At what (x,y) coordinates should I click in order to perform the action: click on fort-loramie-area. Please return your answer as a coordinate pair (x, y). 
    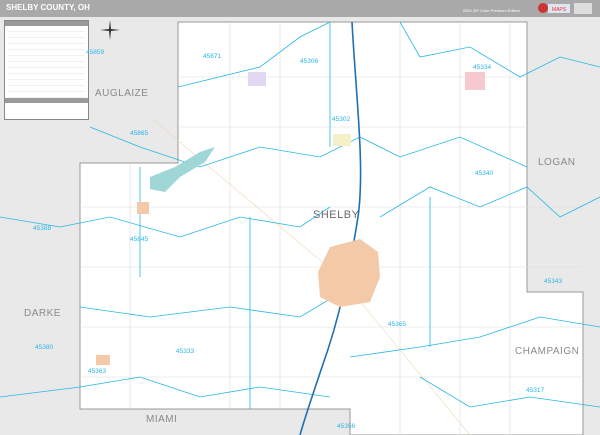
    Looking at the image, I should click on (143, 208).